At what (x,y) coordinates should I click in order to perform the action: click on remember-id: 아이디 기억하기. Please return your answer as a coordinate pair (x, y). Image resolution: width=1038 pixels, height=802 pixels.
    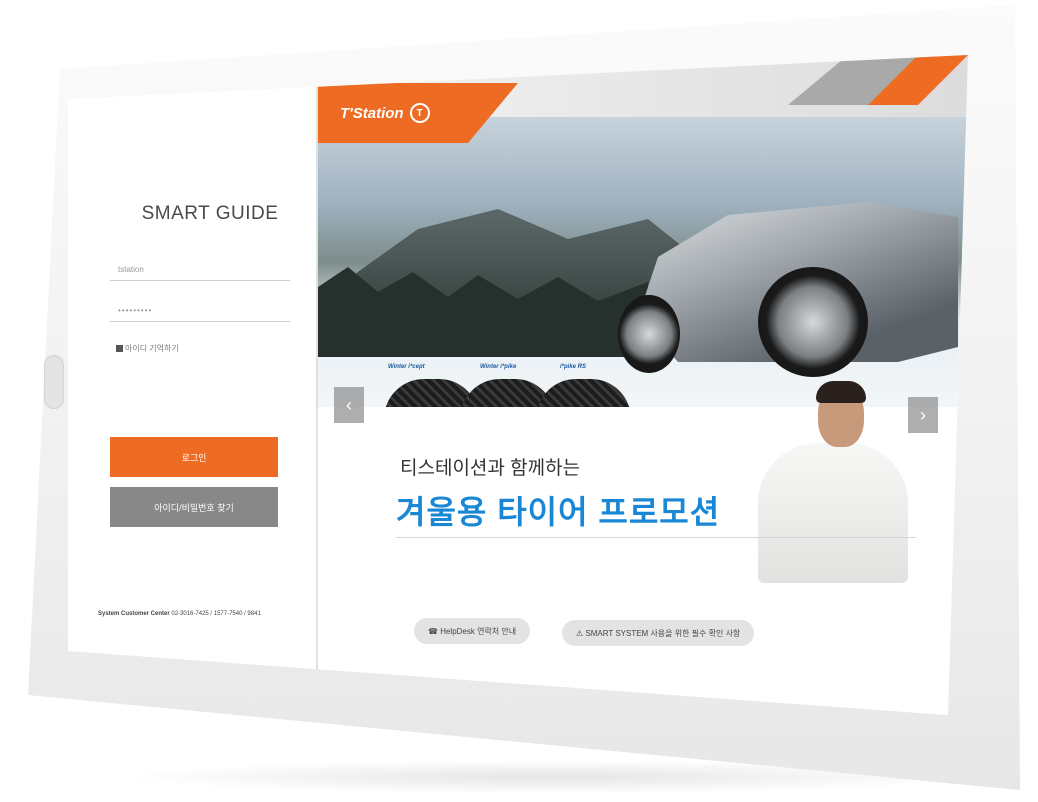
    Looking at the image, I should click on (147, 348).